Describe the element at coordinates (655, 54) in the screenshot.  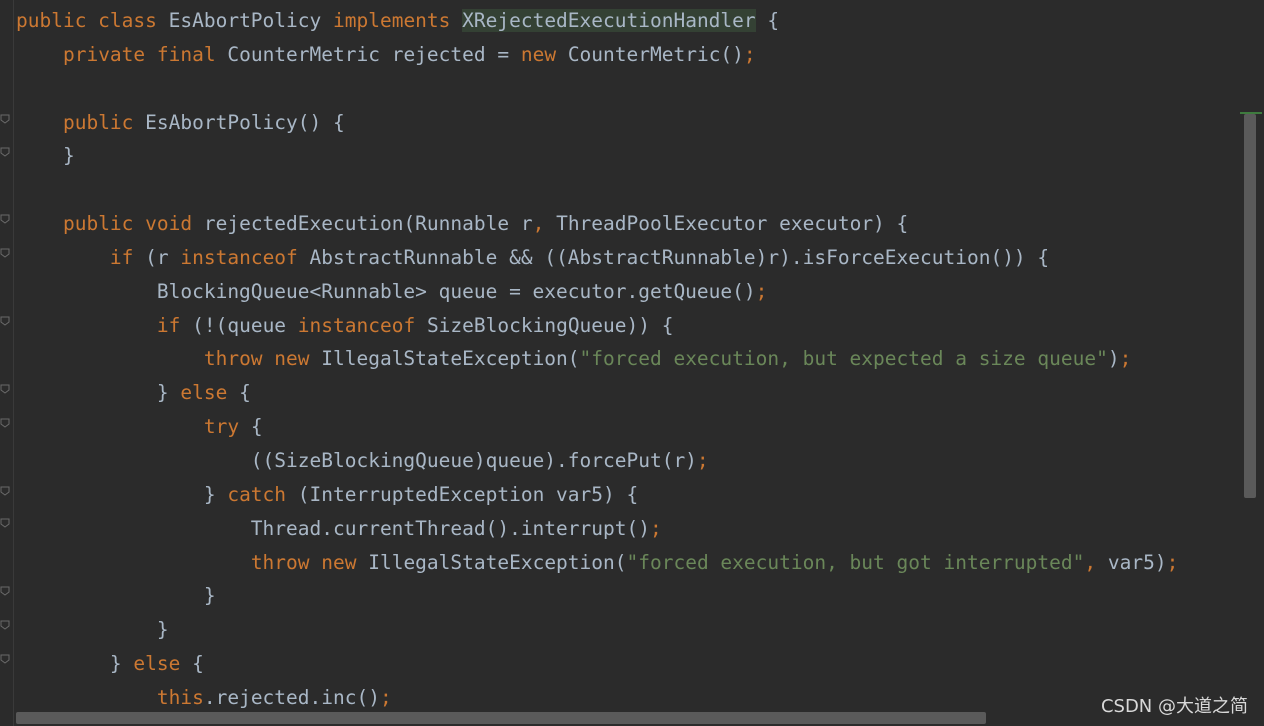
I see `code-token: CounterMetric()` at that location.